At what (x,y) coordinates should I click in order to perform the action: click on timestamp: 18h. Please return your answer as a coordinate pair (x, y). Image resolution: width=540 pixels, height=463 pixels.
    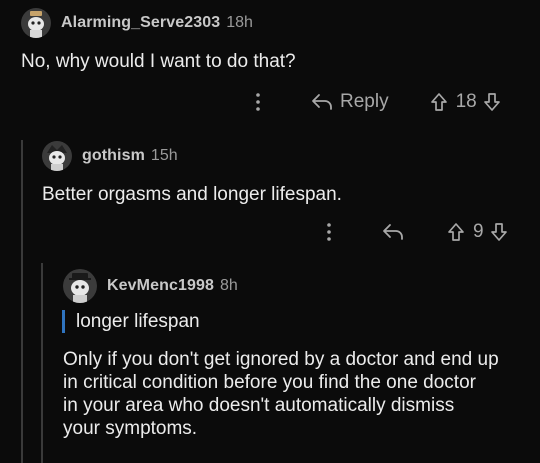
    Looking at the image, I should click on (239, 23).